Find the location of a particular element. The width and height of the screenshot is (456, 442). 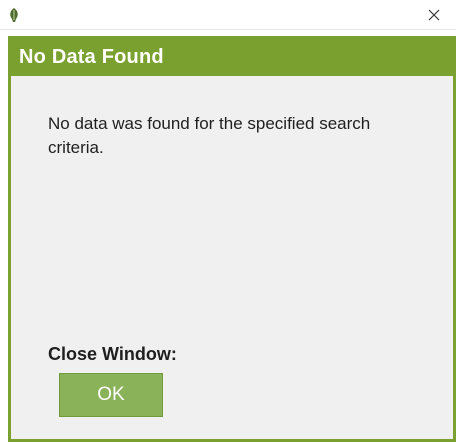

leaf-icon is located at coordinates (14, 15).